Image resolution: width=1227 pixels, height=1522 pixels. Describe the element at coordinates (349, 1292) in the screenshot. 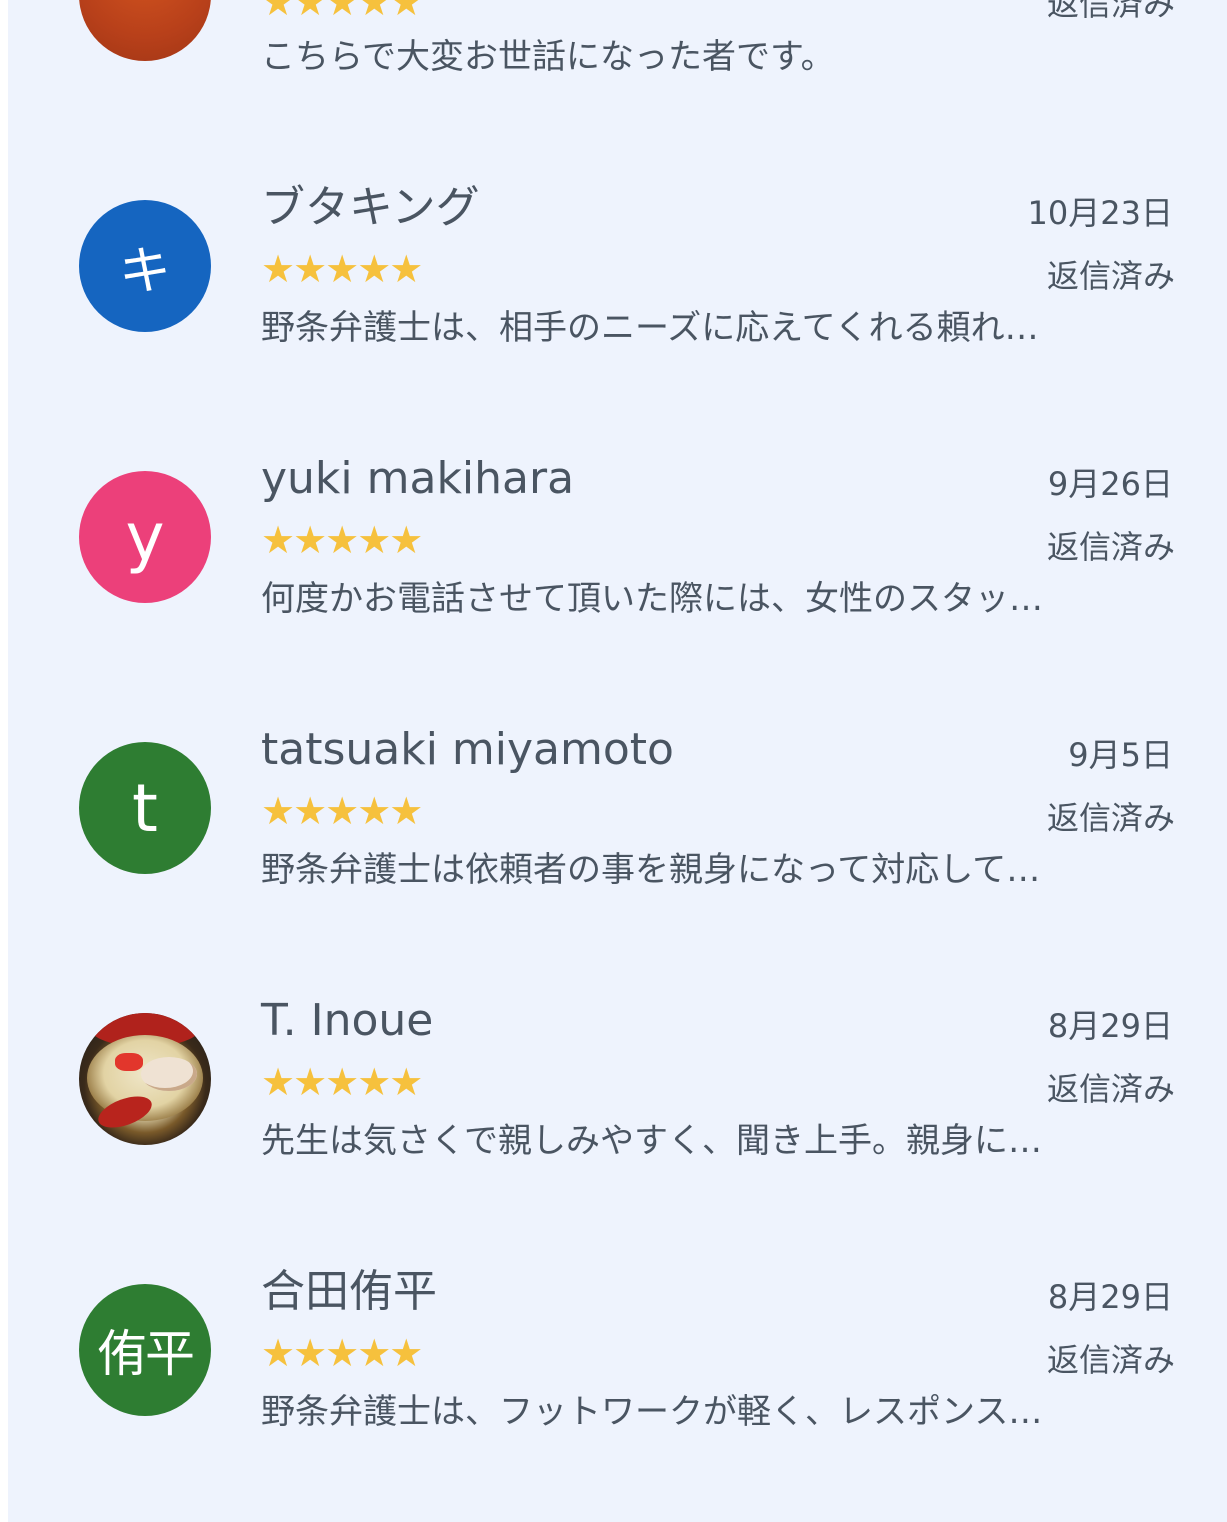

I see `reviewer-name: 合田侑平` at that location.